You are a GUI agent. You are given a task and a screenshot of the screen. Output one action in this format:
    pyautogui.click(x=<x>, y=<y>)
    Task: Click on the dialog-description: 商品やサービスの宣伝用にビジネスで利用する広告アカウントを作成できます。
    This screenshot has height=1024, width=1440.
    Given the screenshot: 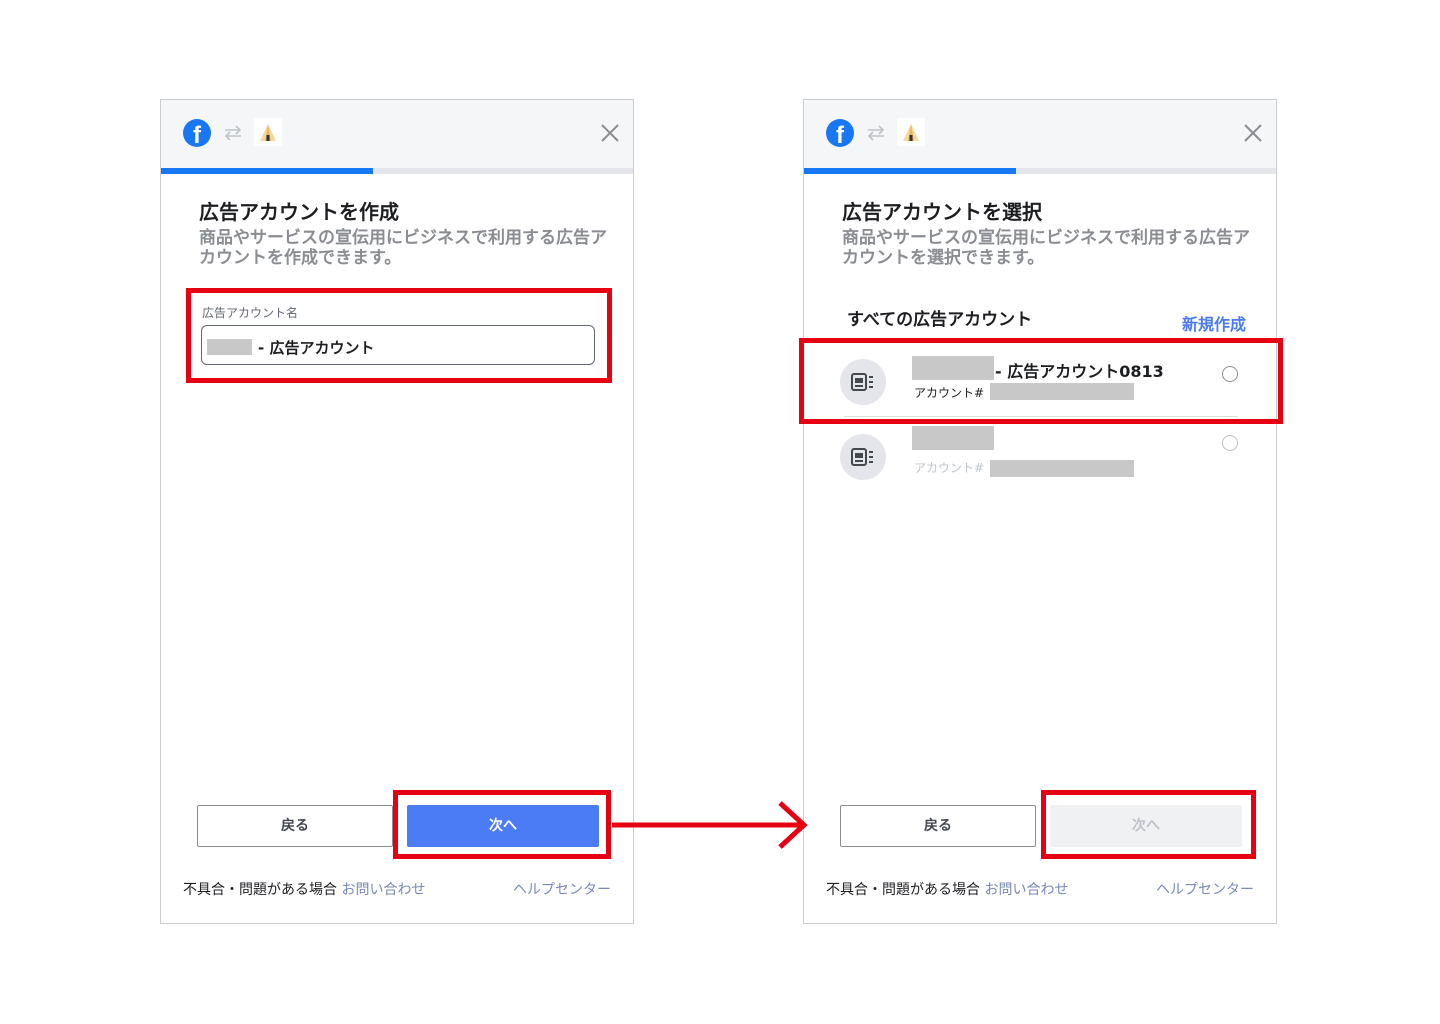 What is the action you would take?
    pyautogui.click(x=403, y=248)
    